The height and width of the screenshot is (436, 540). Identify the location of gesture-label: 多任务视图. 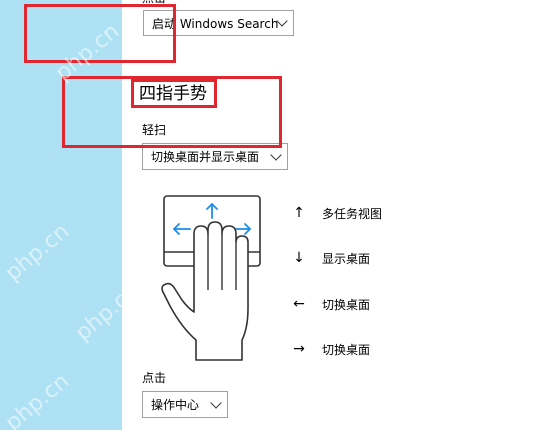
(352, 213).